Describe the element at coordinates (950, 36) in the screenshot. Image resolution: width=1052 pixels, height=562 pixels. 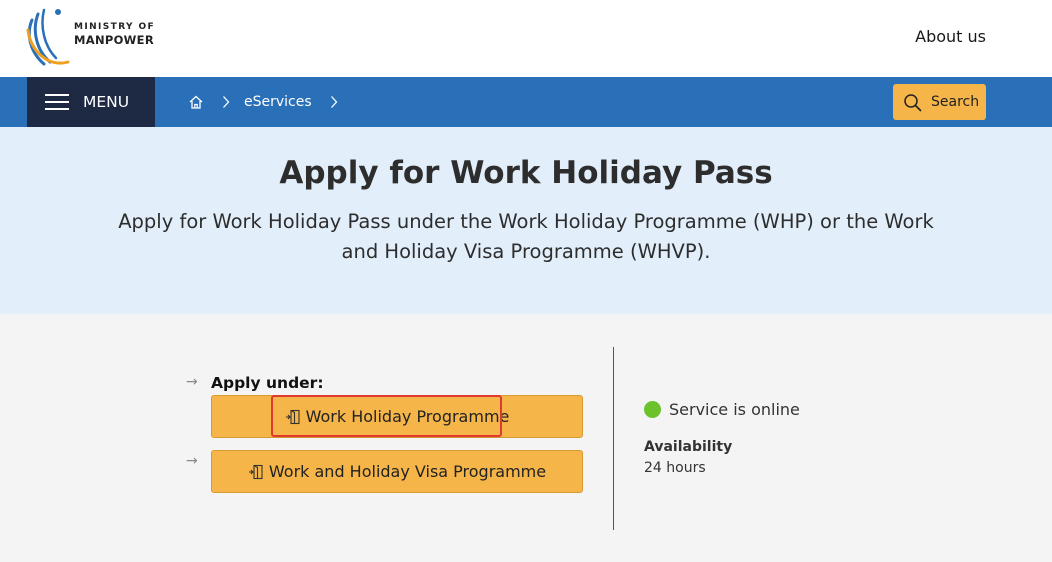
I see `about-us-link: About us` at that location.